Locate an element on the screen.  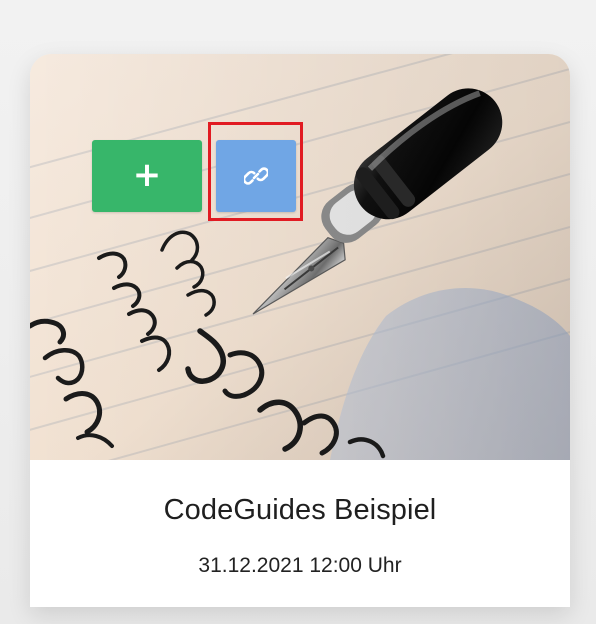
link-icon is located at coordinates (256, 176).